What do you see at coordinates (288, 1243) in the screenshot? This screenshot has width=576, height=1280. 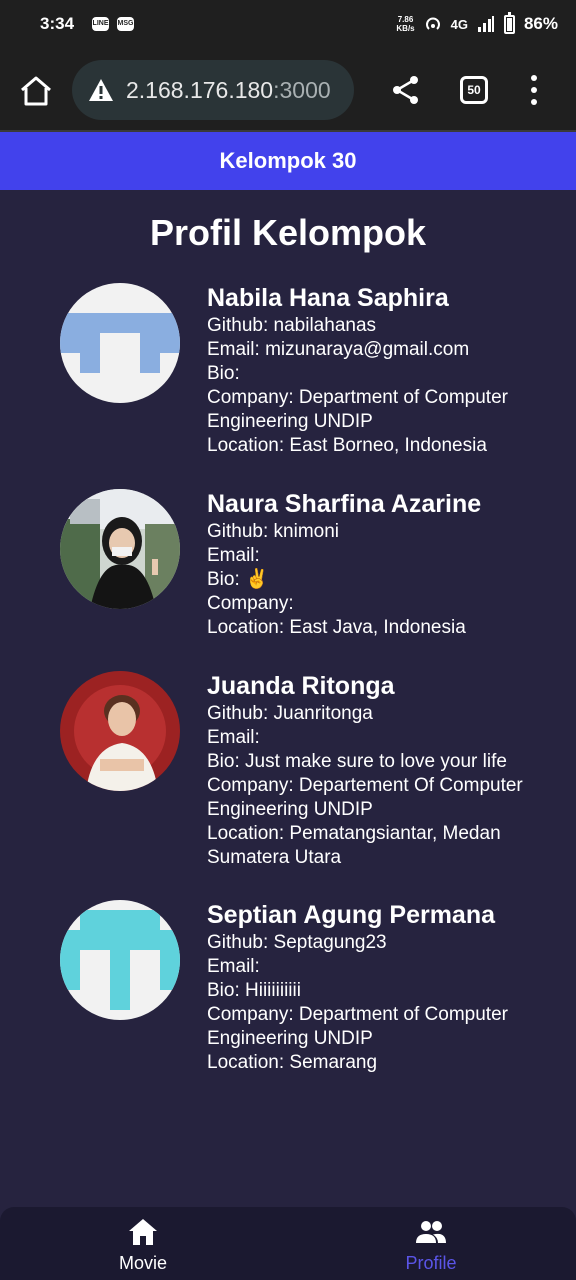 I see `bottom-navigation: Movie Profile` at bounding box center [288, 1243].